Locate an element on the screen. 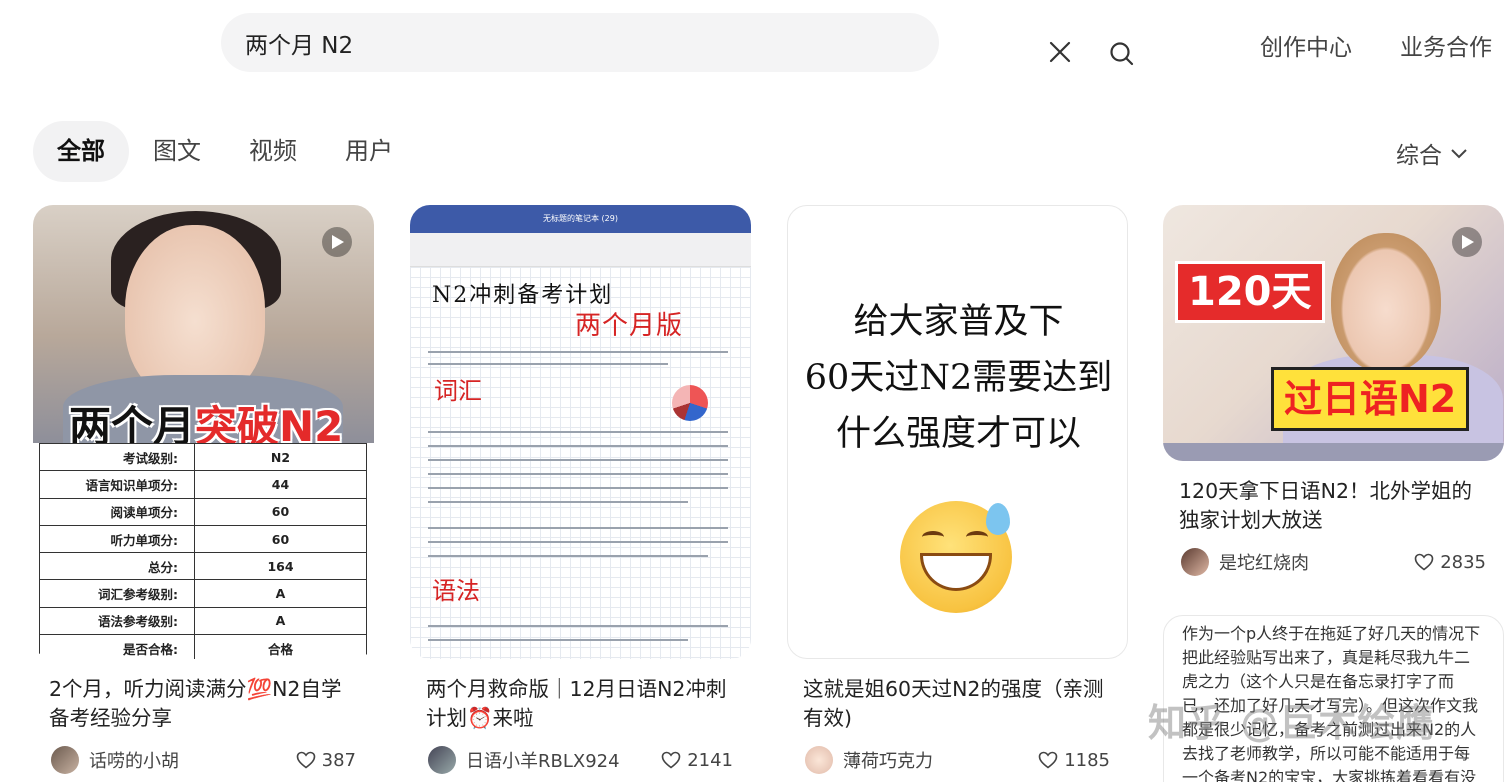 The height and width of the screenshot is (782, 1512). note-author: 日语小羊RBLX924 is located at coordinates (524, 760).